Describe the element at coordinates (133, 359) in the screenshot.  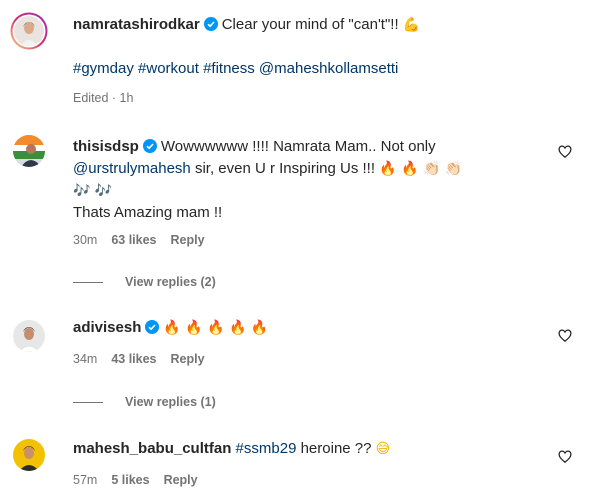
I see `comment-likes: 43 likes` at that location.